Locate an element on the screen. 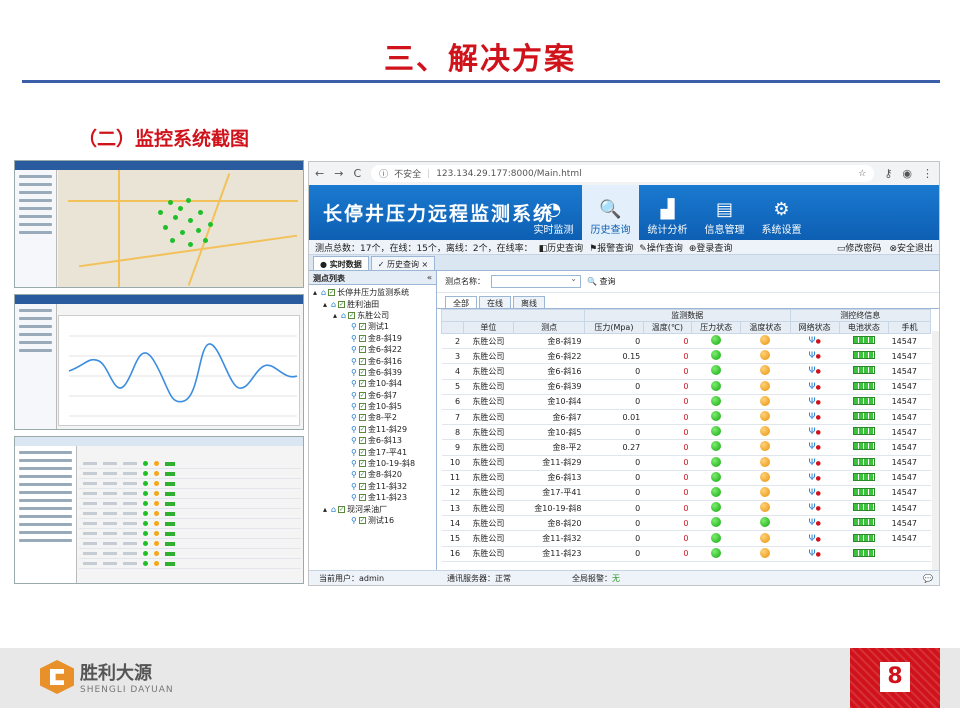 The height and width of the screenshot is (720, 960). tree-node: ⚲ ✓ 金8-斜19 is located at coordinates (372, 338).